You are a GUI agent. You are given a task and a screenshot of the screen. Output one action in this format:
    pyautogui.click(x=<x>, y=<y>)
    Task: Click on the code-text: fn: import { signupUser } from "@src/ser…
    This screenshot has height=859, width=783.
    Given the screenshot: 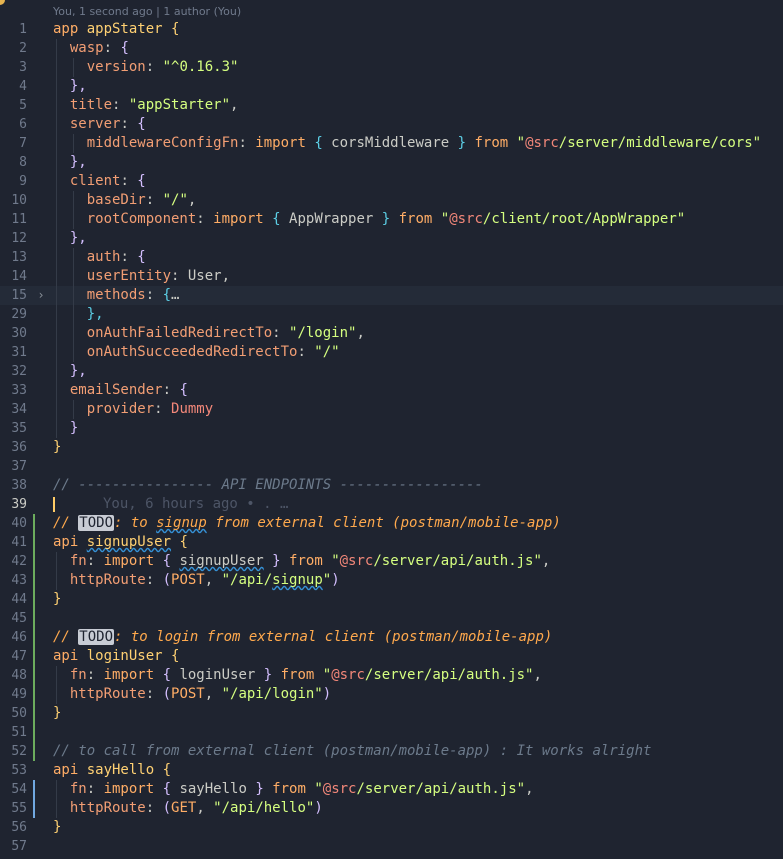 What is the action you would take?
    pyautogui.click(x=302, y=561)
    